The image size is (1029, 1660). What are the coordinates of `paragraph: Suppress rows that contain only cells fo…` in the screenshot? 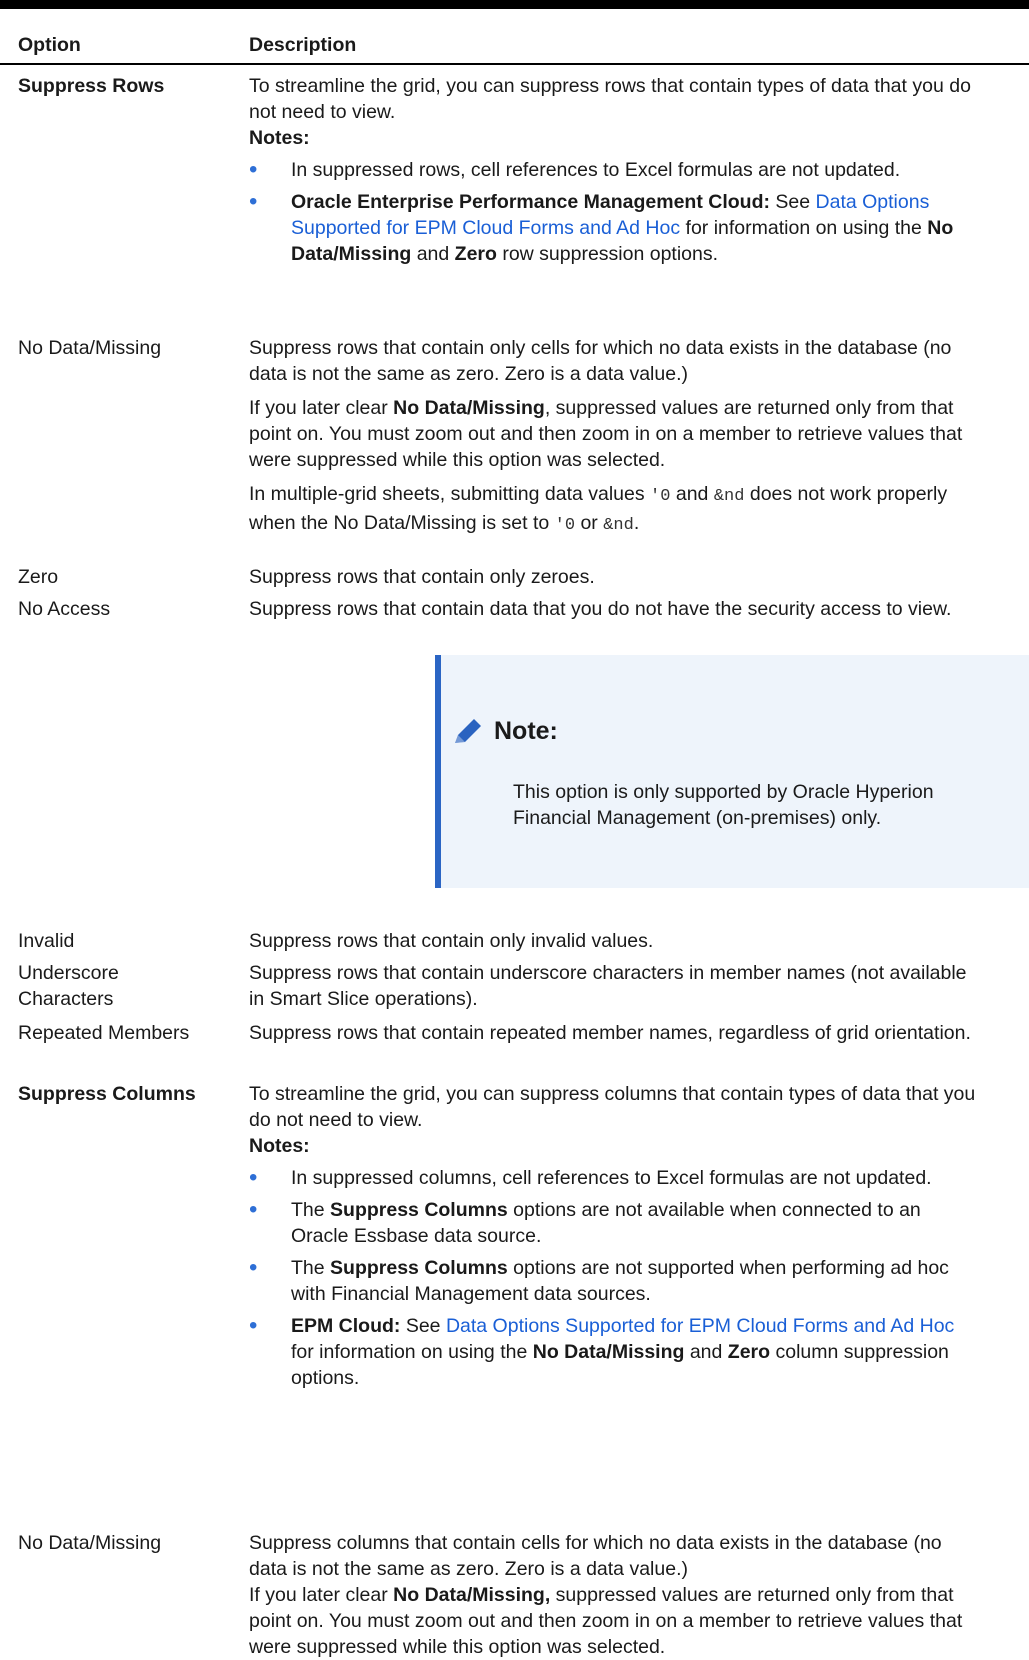 It's located at (600, 361).